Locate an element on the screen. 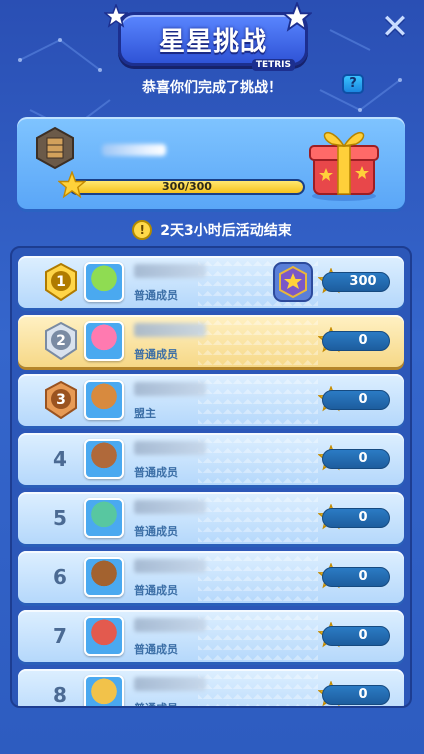 The width and height of the screenshot is (424, 754). member-role: 盟主 is located at coordinates (145, 413).